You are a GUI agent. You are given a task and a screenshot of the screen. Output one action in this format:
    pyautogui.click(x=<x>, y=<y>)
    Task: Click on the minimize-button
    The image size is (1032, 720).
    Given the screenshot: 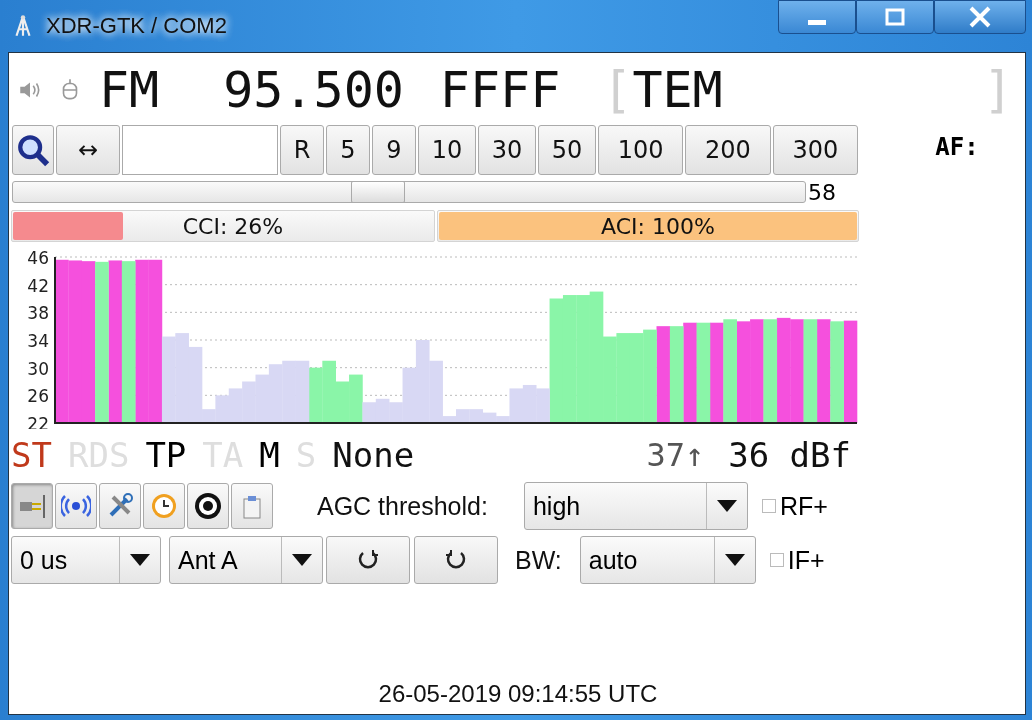 What is the action you would take?
    pyautogui.click(x=817, y=17)
    